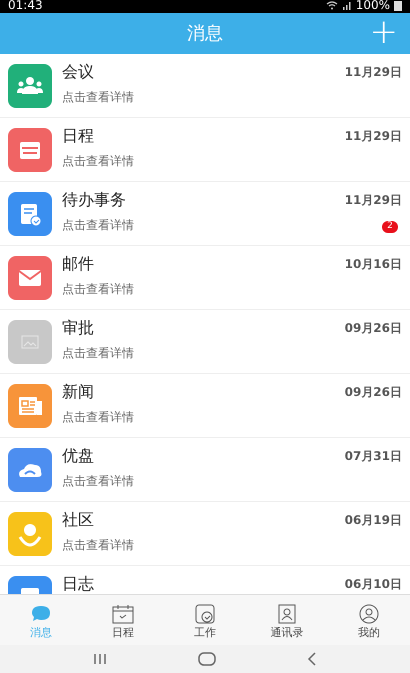  What do you see at coordinates (30, 278) in the screenshot?
I see `envelope-icon` at bounding box center [30, 278].